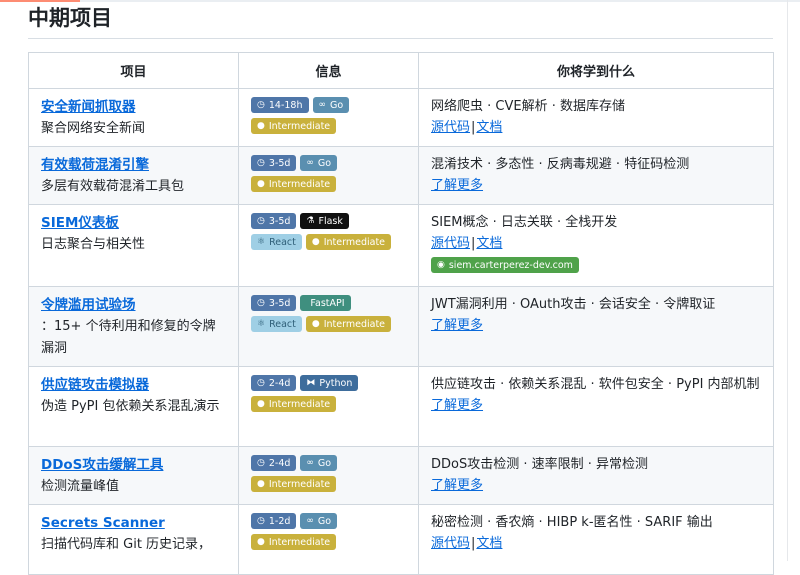 The height and width of the screenshot is (575, 800). I want to click on section-title: 中期项目, so click(70, 18).